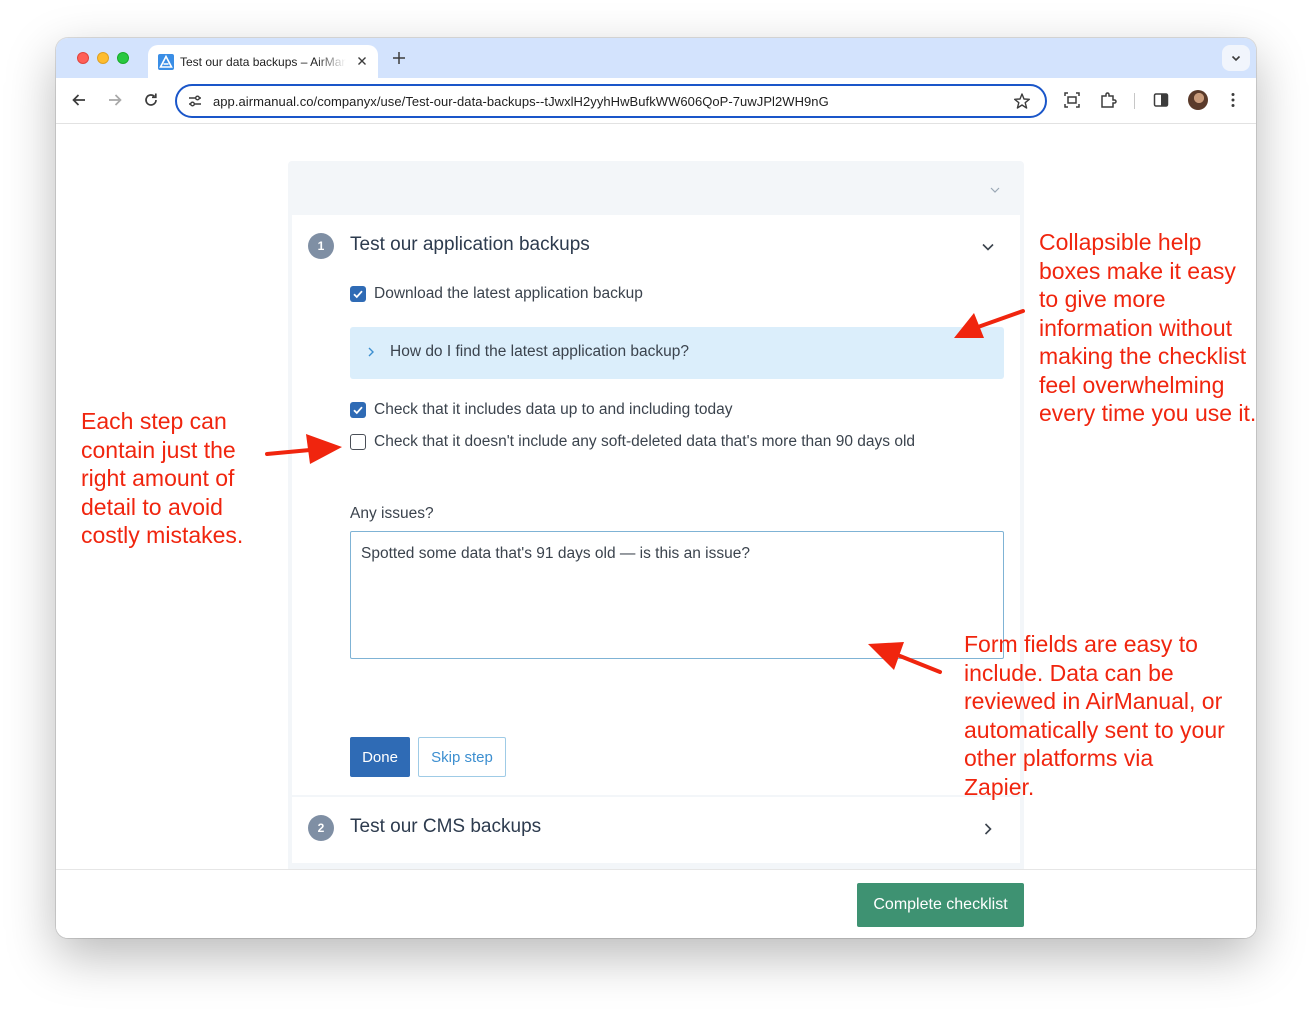 The width and height of the screenshot is (1312, 1012). Describe the element at coordinates (162, 535) in the screenshot. I see `annotation-line: costly mistakes.` at that location.